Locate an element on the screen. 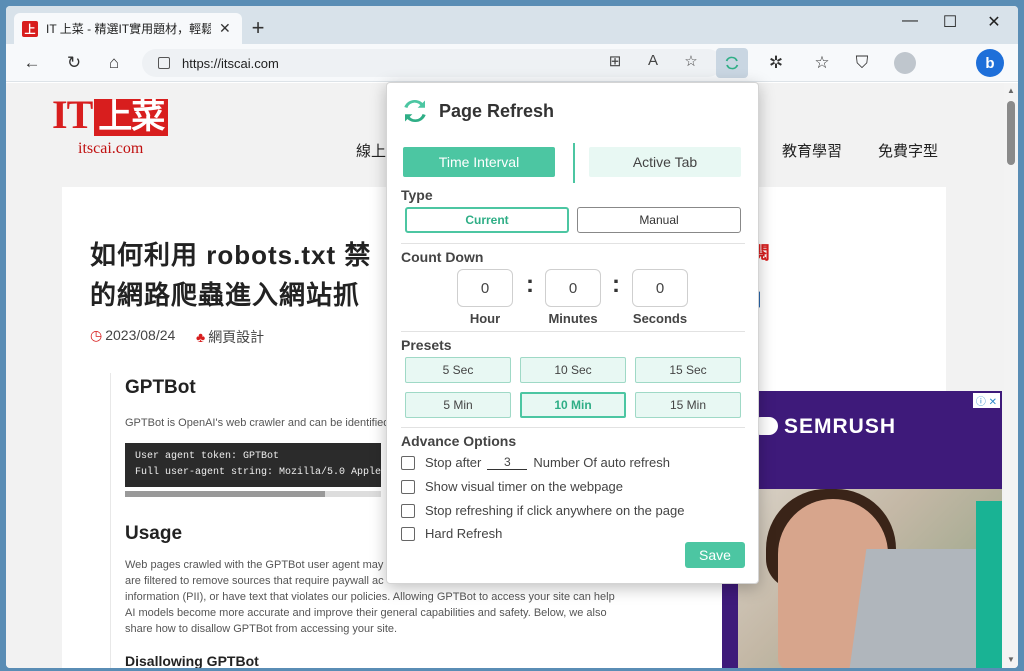  grid-app-icon: ⊞ is located at coordinates (615, 61).